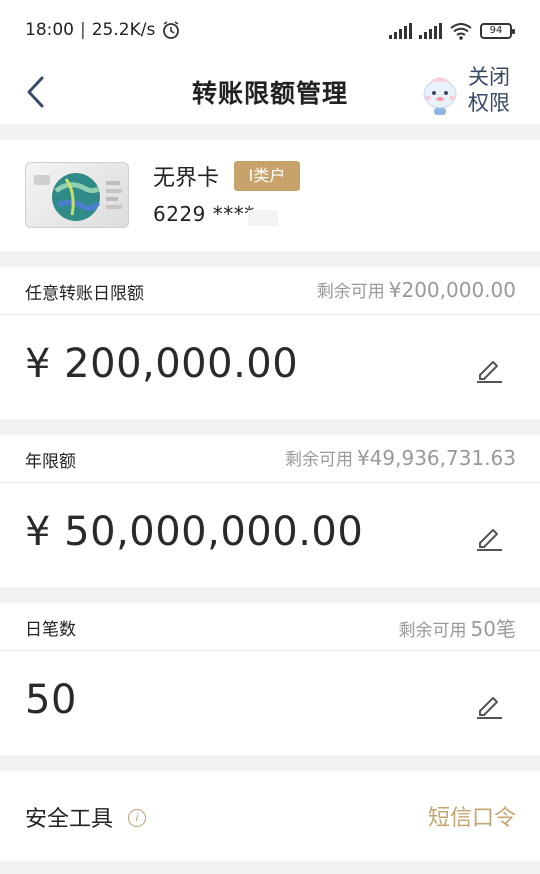 The height and width of the screenshot is (874, 540). Describe the element at coordinates (489, 77) in the screenshot. I see `close-permission-line1: 关闭` at that location.